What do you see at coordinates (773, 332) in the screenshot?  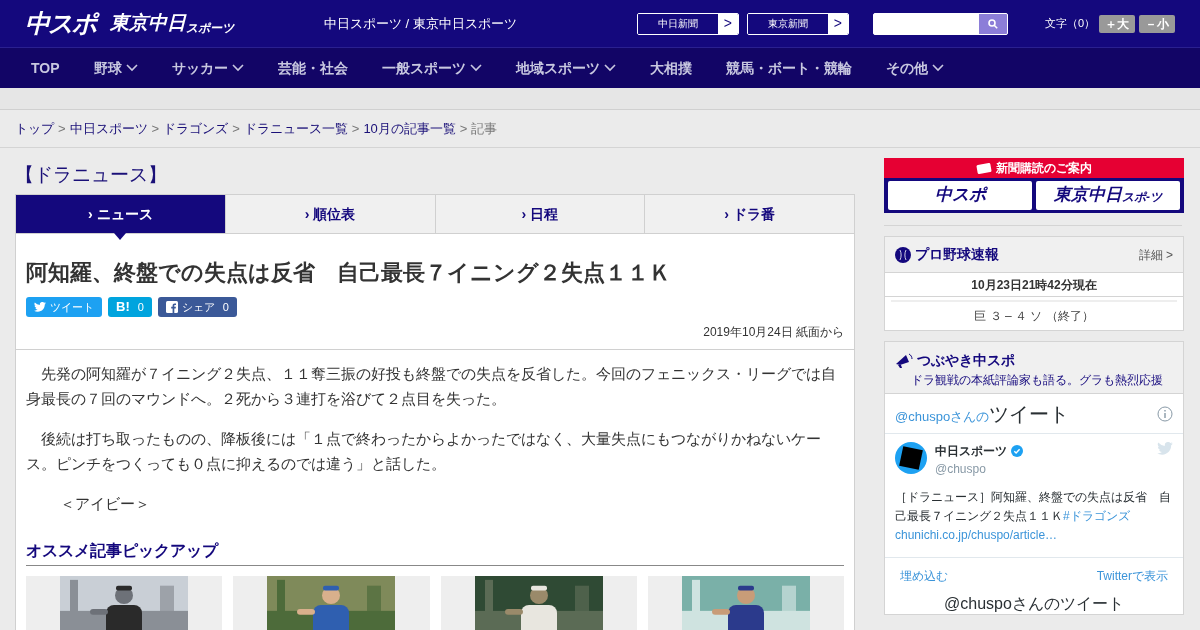 I see `article-date: 2019年10月24日 紙面から` at bounding box center [773, 332].